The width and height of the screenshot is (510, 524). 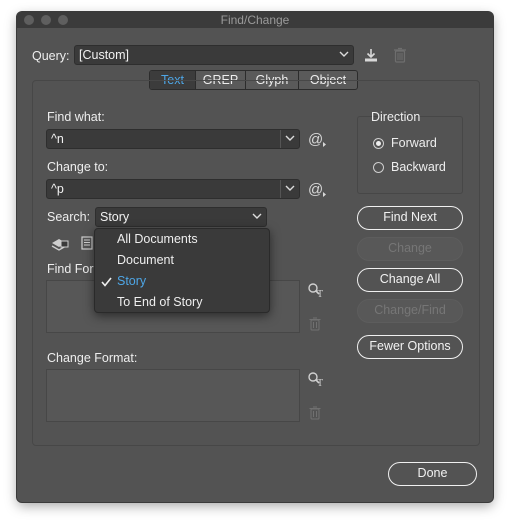 I want to click on find-format-label: Find For, so click(x=70, y=269).